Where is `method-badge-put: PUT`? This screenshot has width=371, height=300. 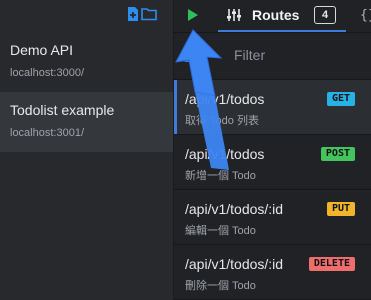
method-badge-put: PUT is located at coordinates (340, 209).